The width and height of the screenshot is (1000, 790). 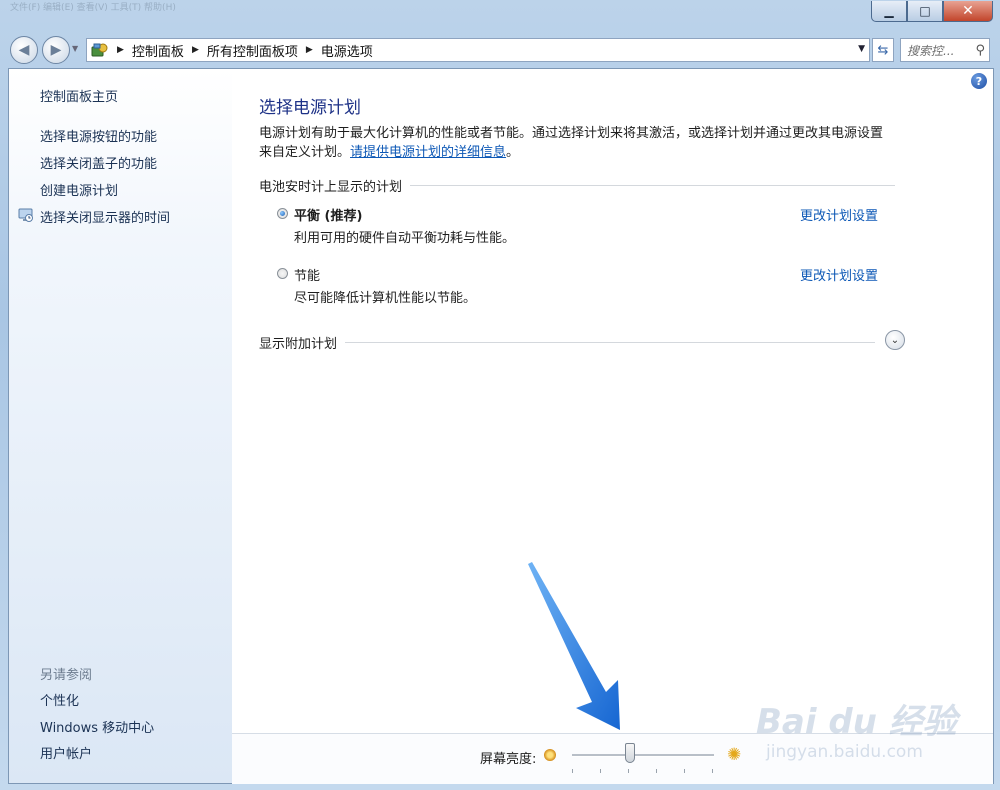 I want to click on plan-description: 利用可用的硬件自动平衡功耗与性能。, so click(x=405, y=238).